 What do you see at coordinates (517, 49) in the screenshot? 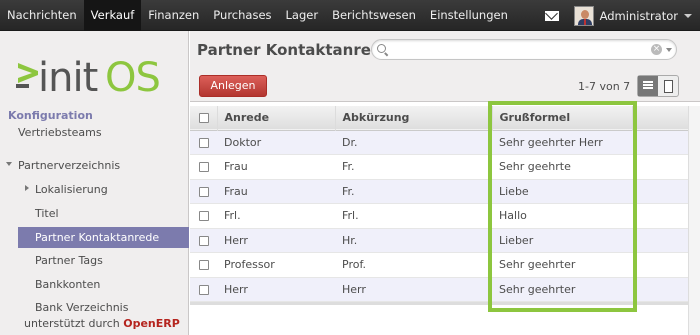
I see `search-input` at bounding box center [517, 49].